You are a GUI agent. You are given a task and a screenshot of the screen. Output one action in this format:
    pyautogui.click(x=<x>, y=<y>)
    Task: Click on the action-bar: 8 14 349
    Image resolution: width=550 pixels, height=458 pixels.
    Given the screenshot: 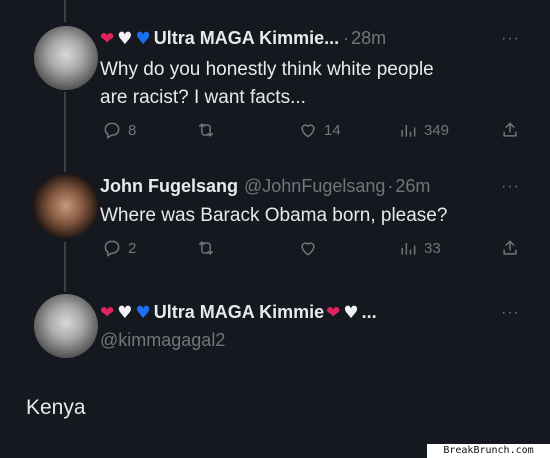 What is the action you would take?
    pyautogui.click(x=310, y=131)
    